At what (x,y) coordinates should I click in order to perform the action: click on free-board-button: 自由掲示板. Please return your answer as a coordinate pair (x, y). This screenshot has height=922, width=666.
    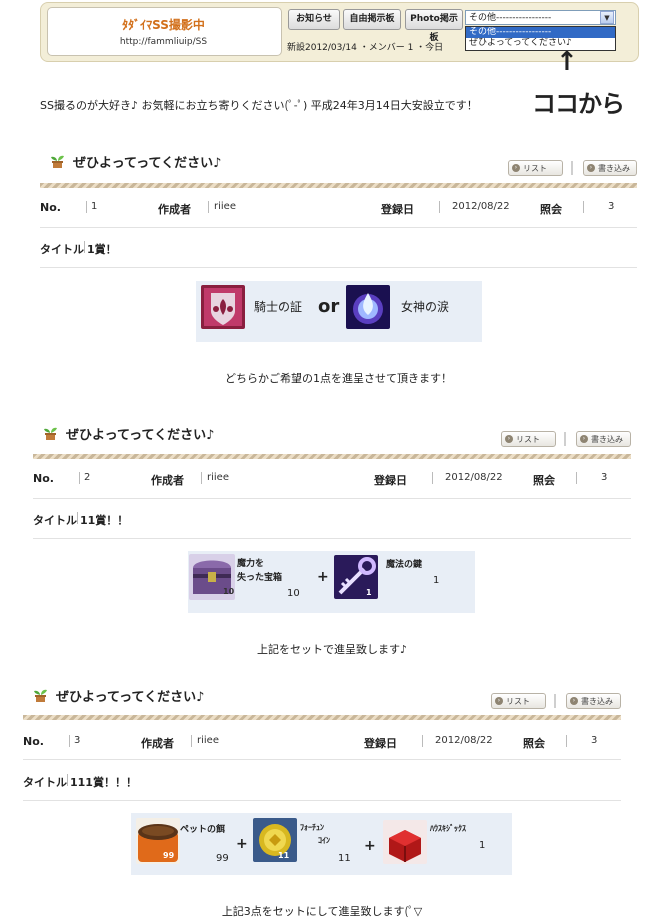
    Looking at the image, I should click on (372, 19).